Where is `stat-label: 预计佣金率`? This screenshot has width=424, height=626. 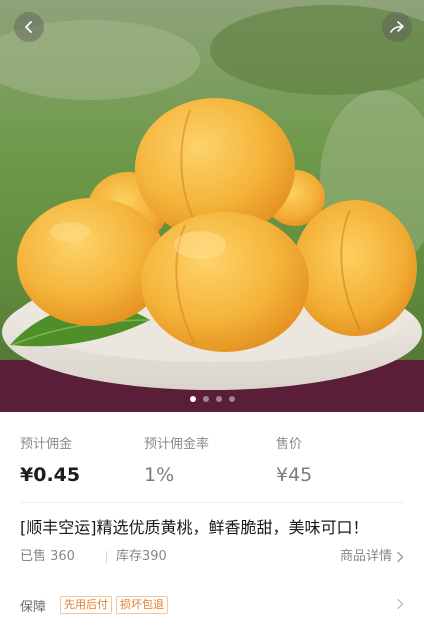
stat-label: 预计佣金率 is located at coordinates (177, 444).